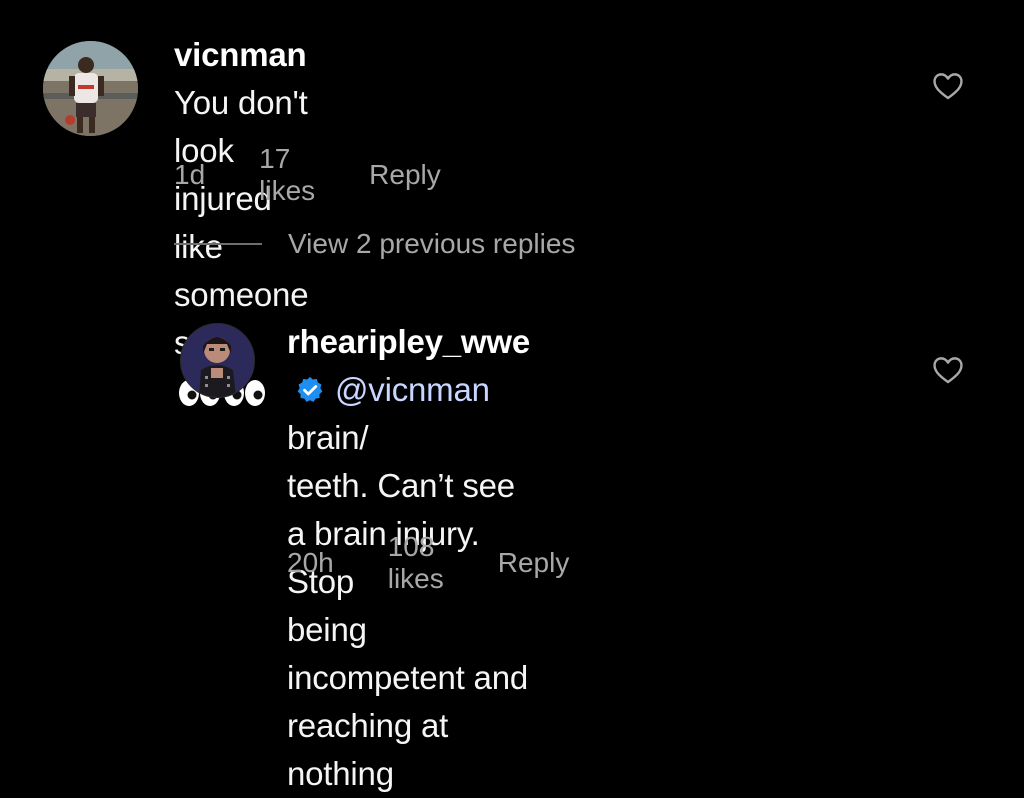 Image resolution: width=1024 pixels, height=798 pixels. Describe the element at coordinates (416, 563) in the screenshot. I see `reply-likes: 108 likes` at that location.